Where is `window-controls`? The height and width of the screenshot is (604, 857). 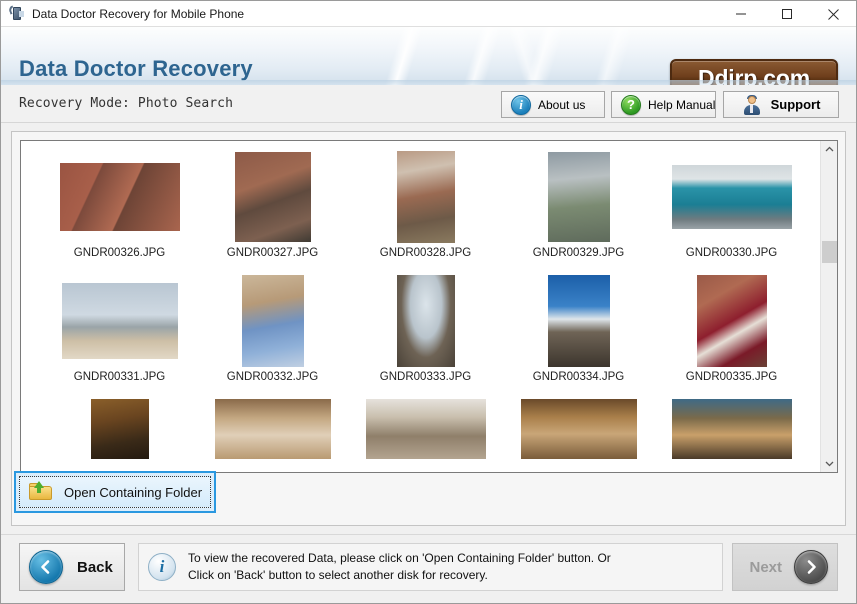
window-controls is located at coordinates (787, 14).